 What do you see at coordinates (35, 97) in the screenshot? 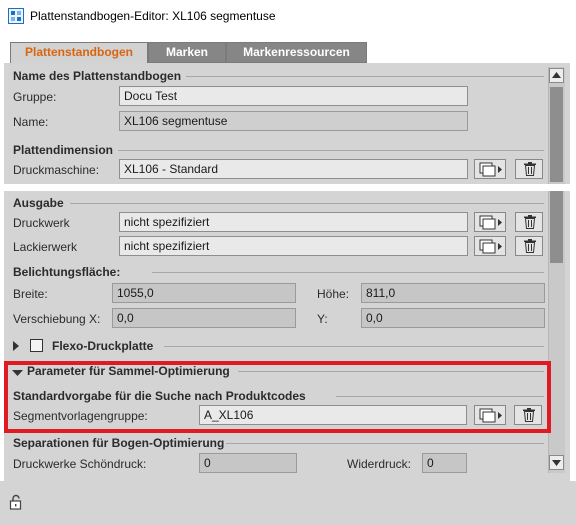
I see `group-label: Gruppe:` at bounding box center [35, 97].